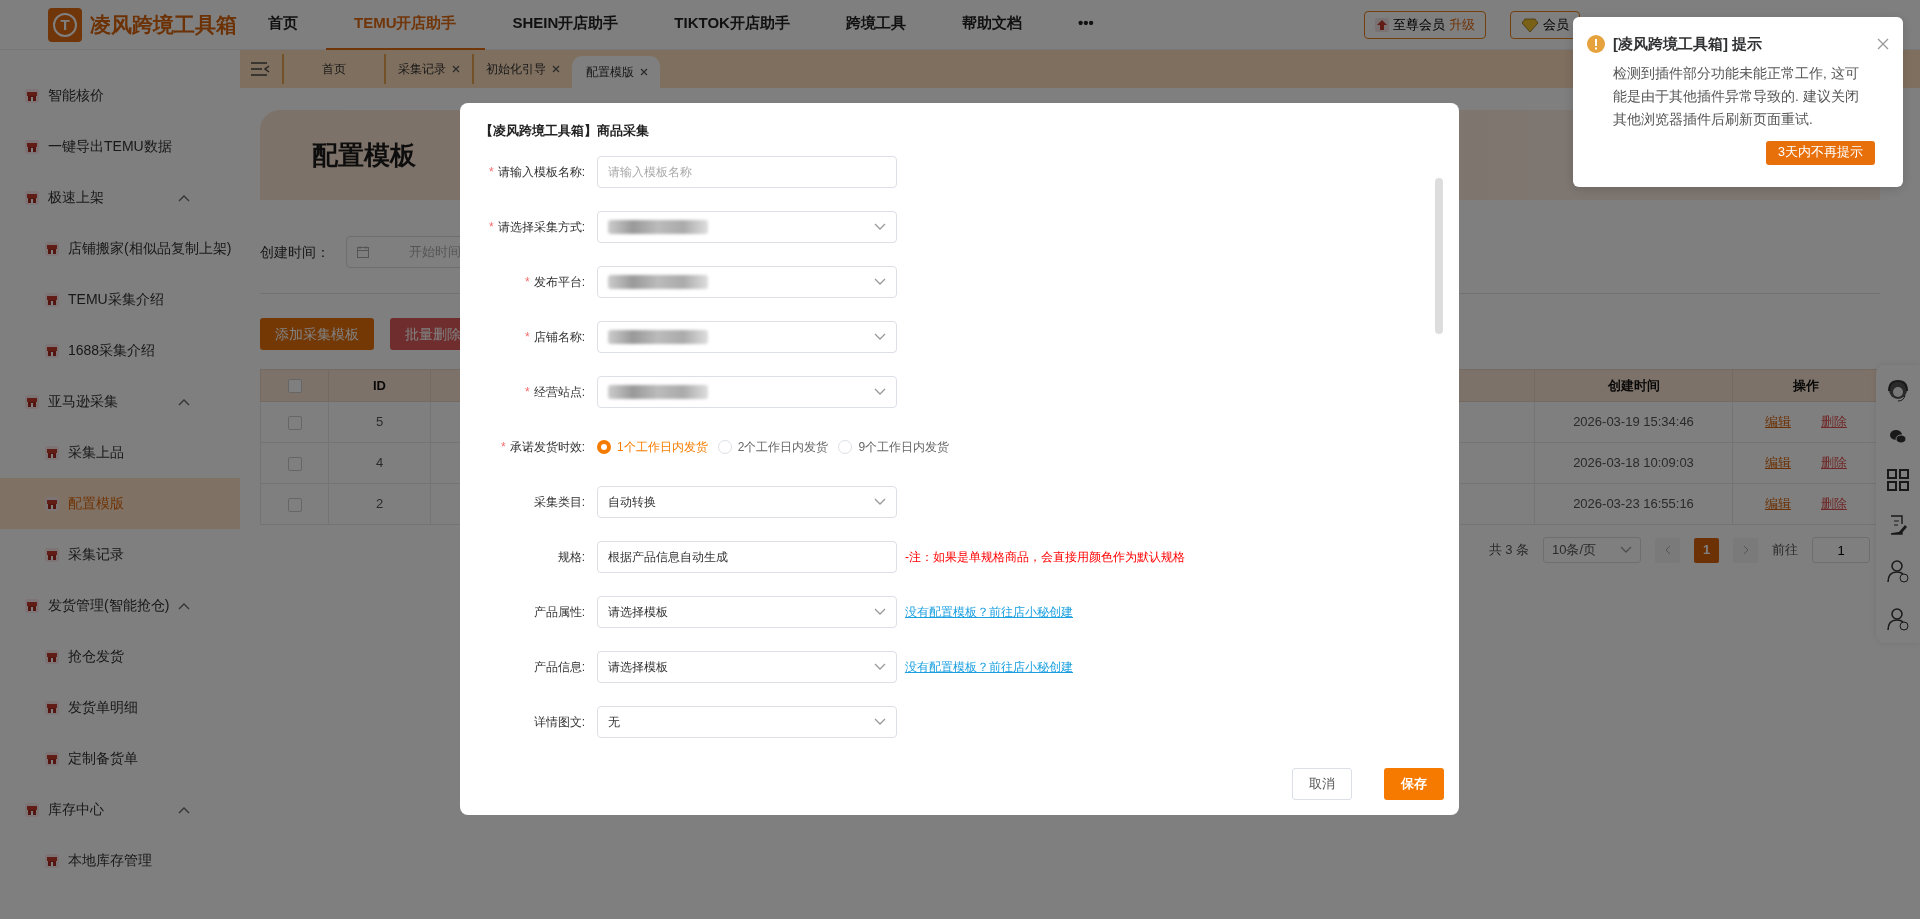 This screenshot has height=919, width=1920. What do you see at coordinates (120, 452) in the screenshot?
I see `sidebar-item: 采集上品` at bounding box center [120, 452].